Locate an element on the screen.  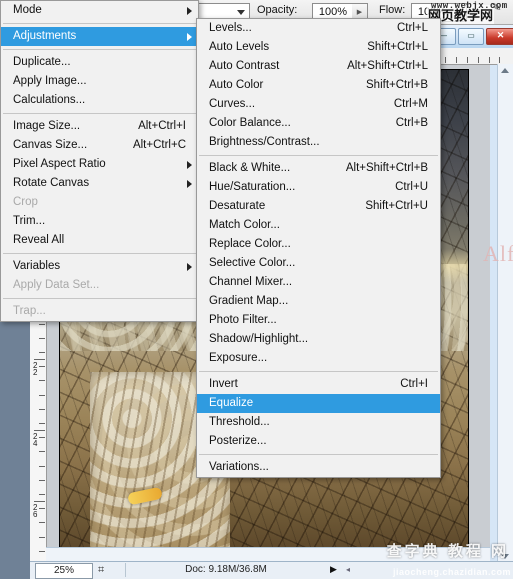
menu-item-label: Pixel Aspect Ratio is located at coordinates (59, 164).